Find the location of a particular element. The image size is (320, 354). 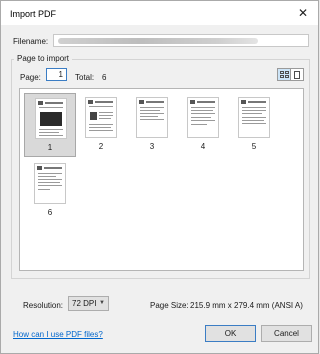

ok-button: OK is located at coordinates (230, 333).